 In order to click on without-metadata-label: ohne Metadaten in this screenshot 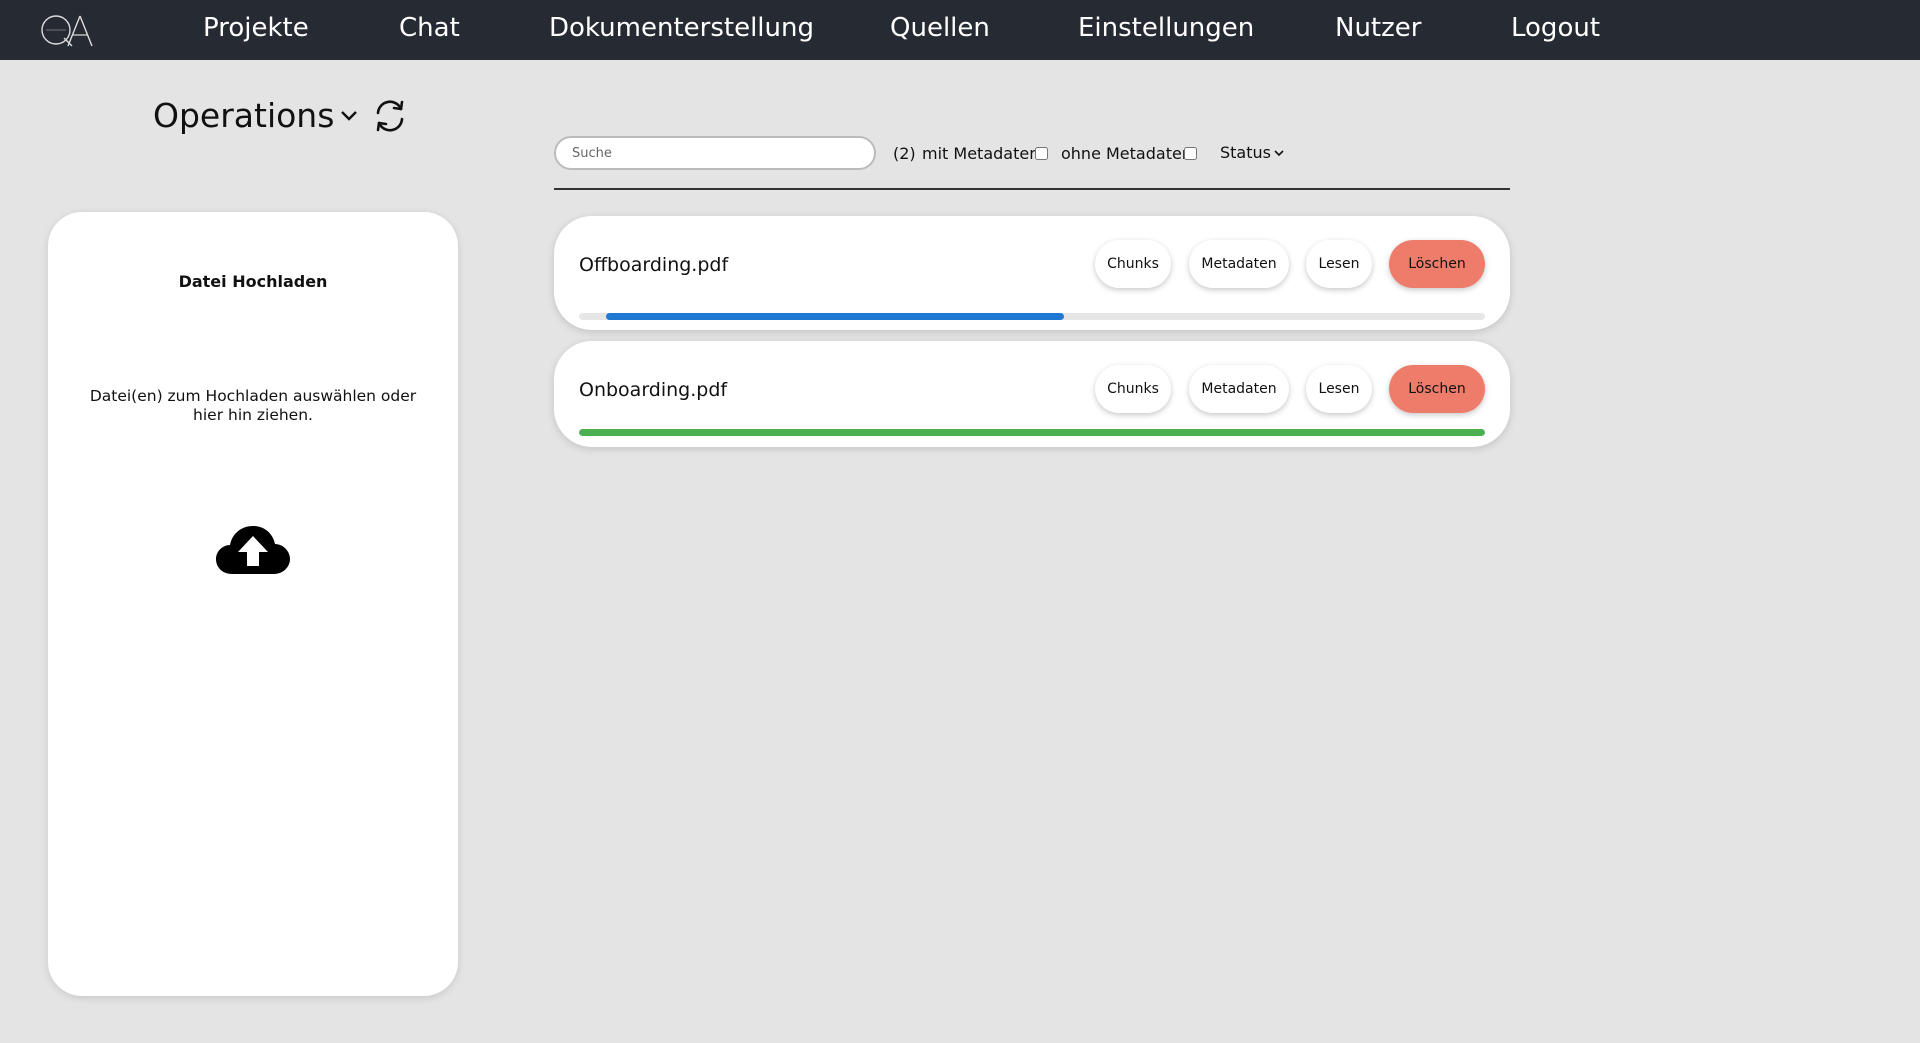, I will do `click(1126, 153)`.